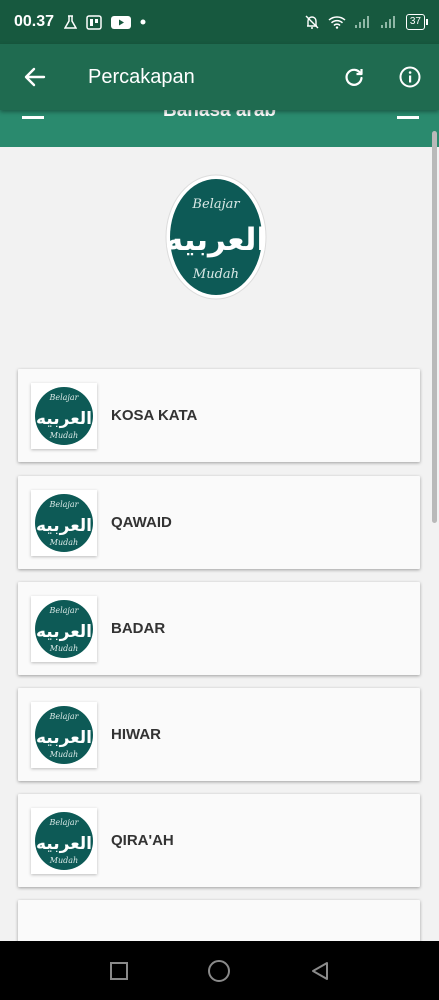  What do you see at coordinates (138, 628) in the screenshot?
I see `menu-item-label: BADAR` at bounding box center [138, 628].